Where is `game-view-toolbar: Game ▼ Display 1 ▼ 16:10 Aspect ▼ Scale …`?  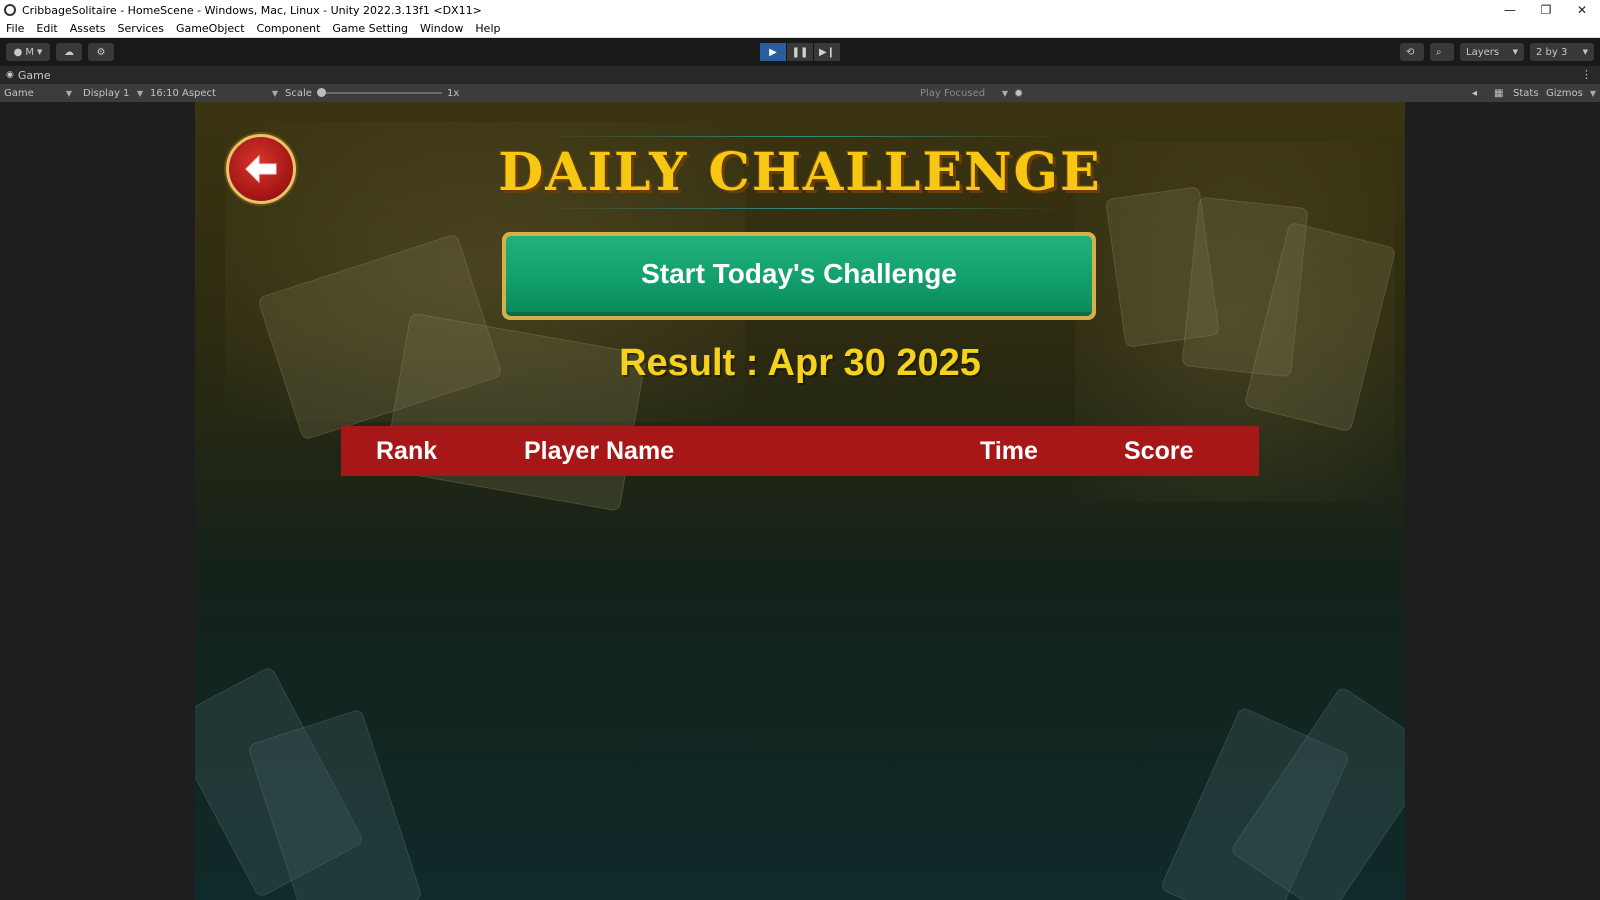 game-view-toolbar: Game ▼ Display 1 ▼ 16:10 Aspect ▼ Scale … is located at coordinates (800, 93).